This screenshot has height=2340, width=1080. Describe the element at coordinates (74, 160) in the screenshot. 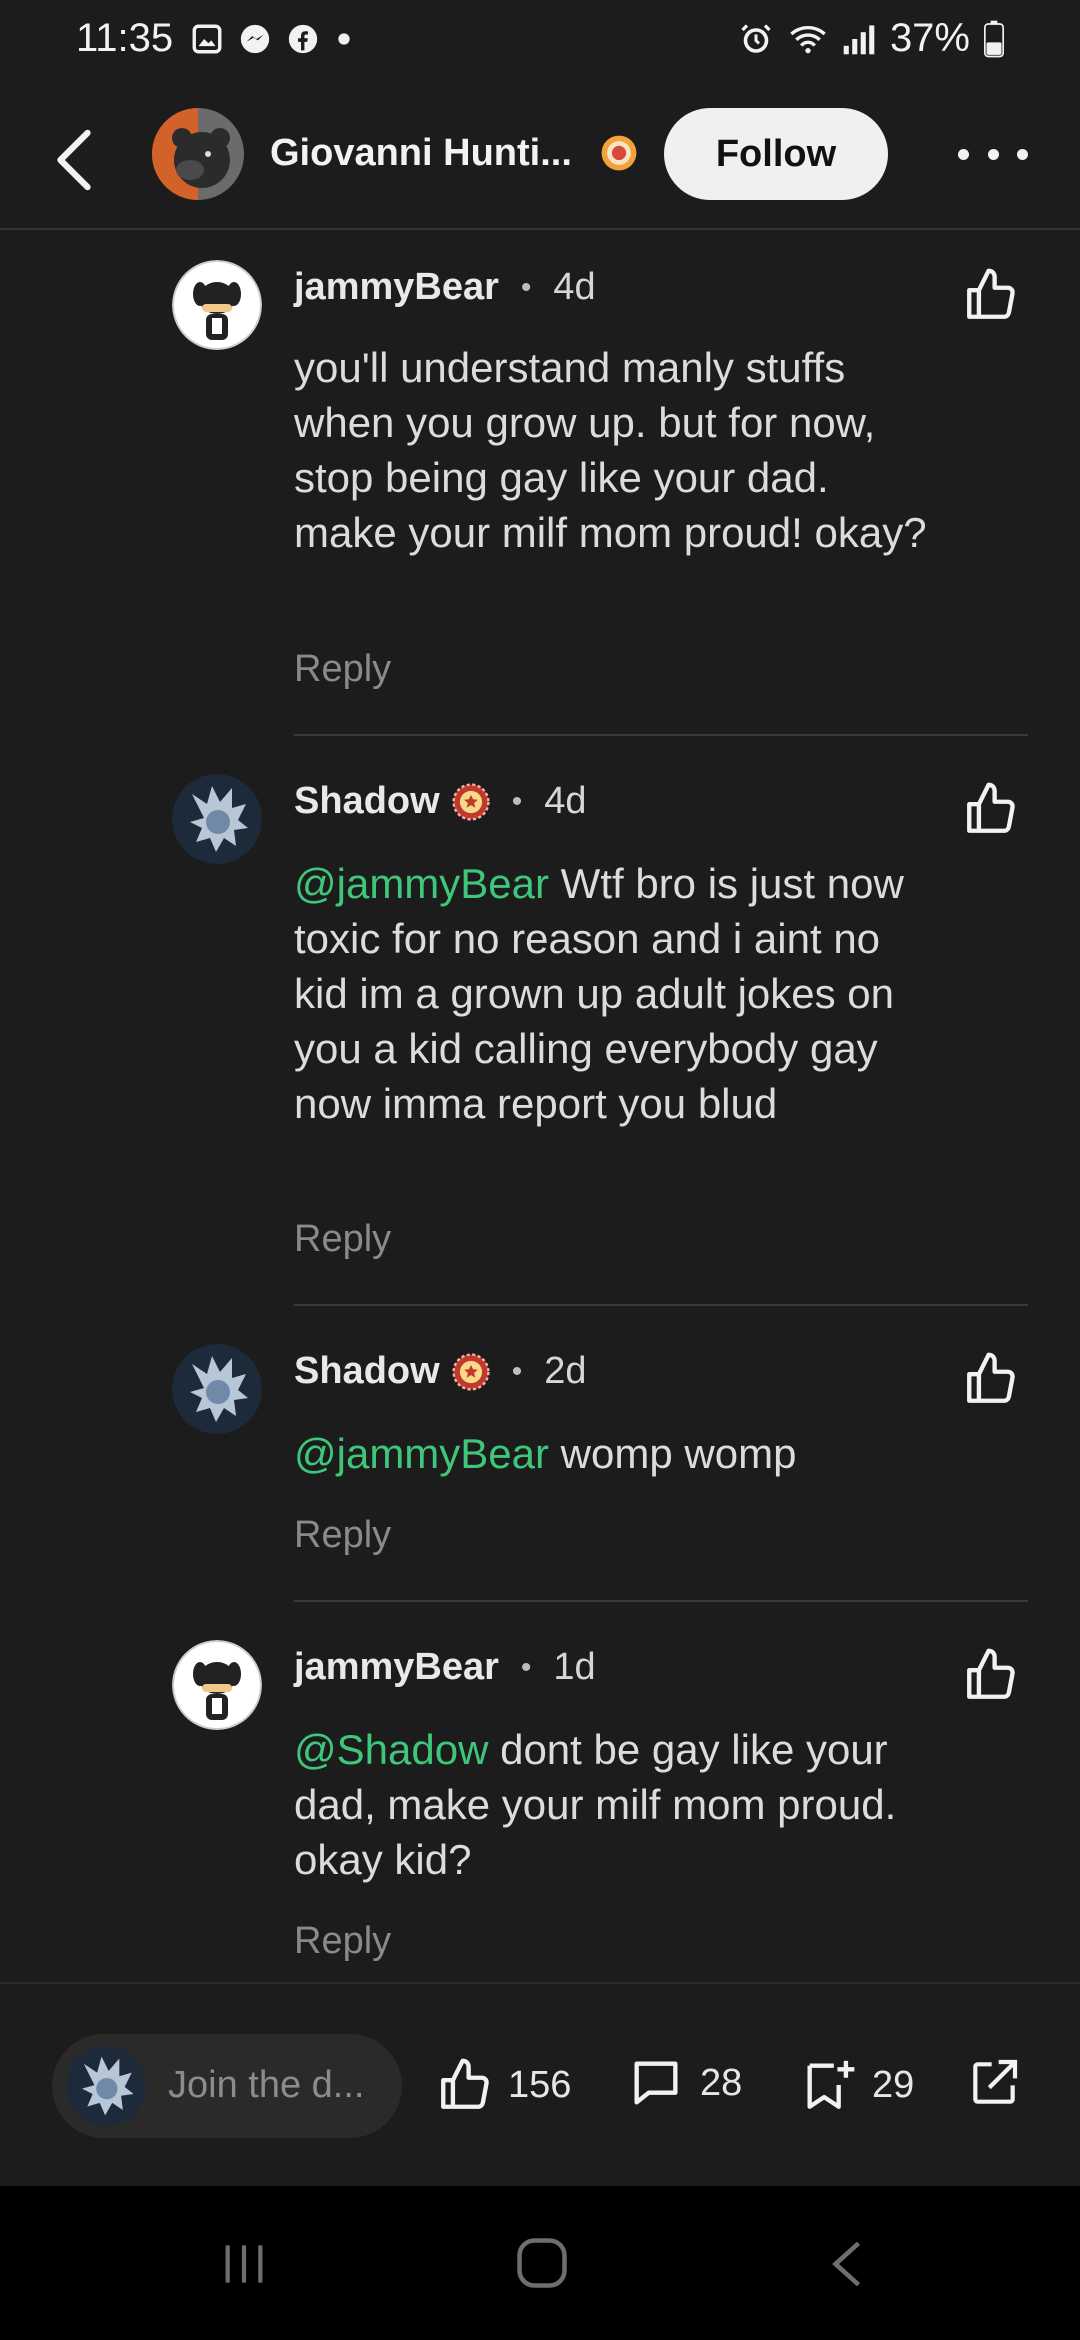

I see `back-arrow-icon` at that location.